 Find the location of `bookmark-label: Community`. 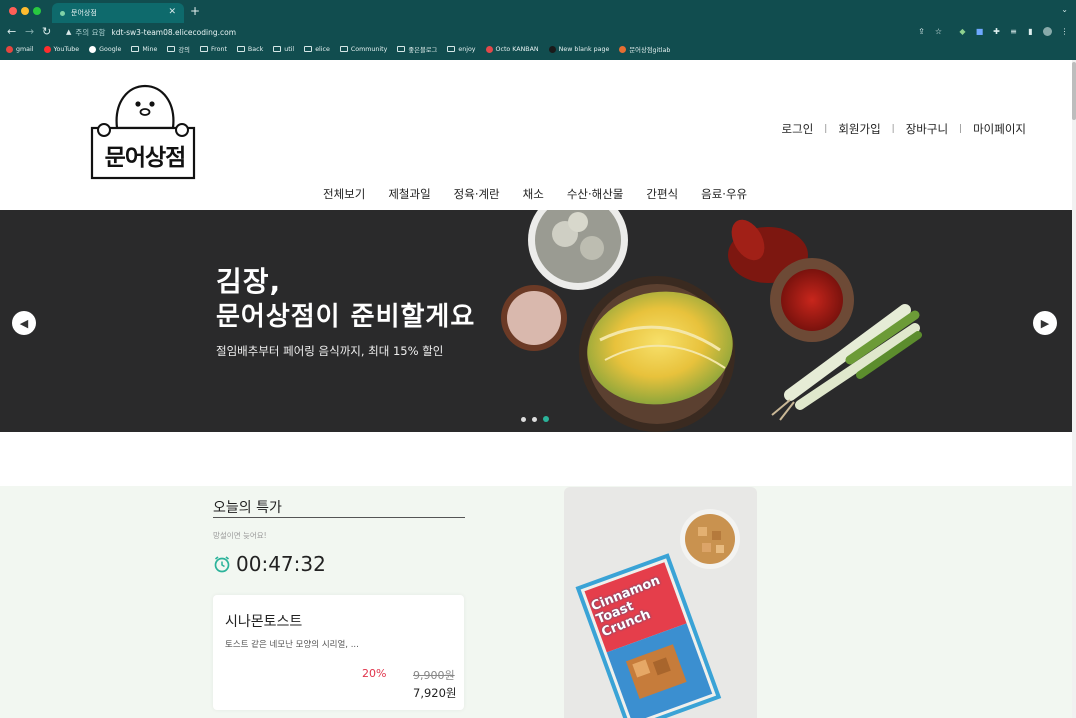

bookmark-label: Community is located at coordinates (369, 49).